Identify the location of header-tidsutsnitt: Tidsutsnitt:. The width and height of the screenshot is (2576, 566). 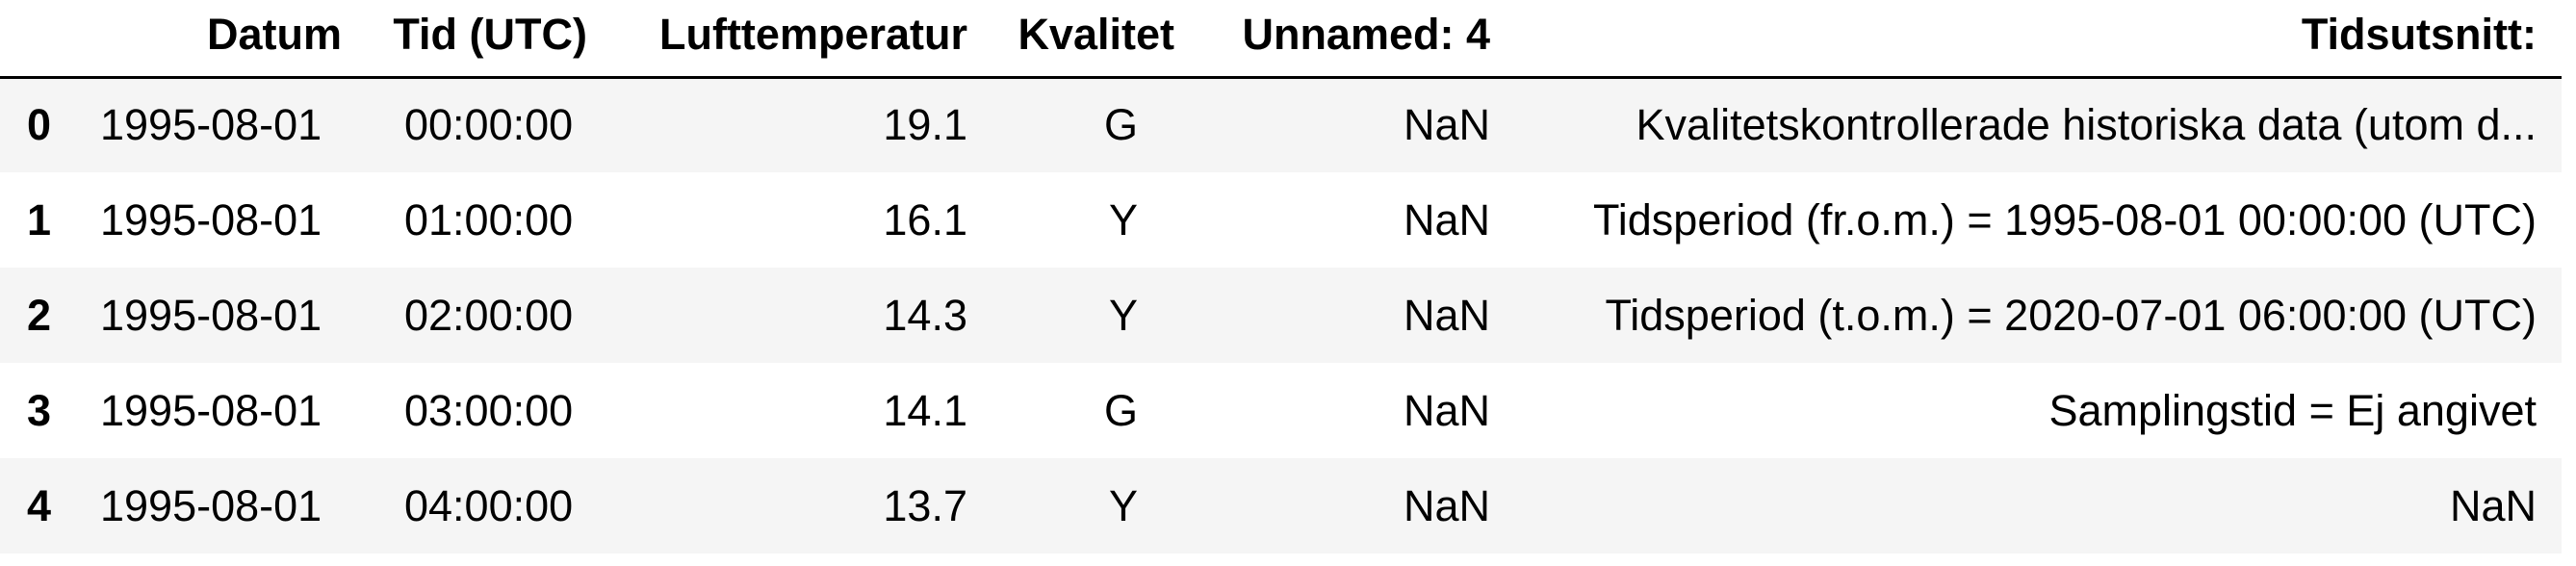
(2035, 39).